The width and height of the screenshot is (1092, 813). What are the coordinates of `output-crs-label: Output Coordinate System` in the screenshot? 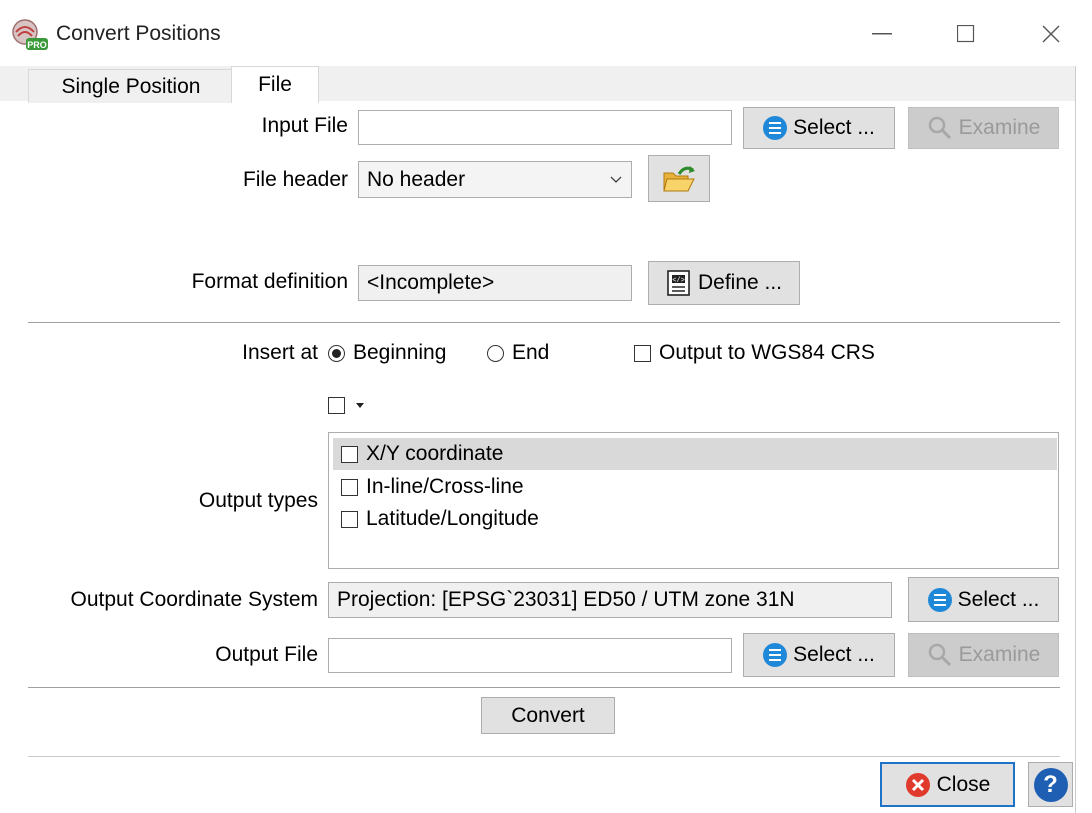 It's located at (194, 599).